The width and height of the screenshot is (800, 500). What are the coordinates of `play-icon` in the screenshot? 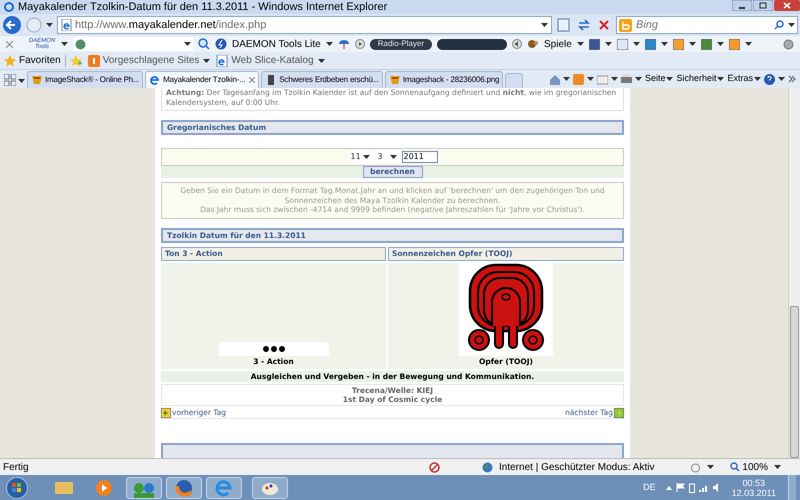 It's located at (359, 44).